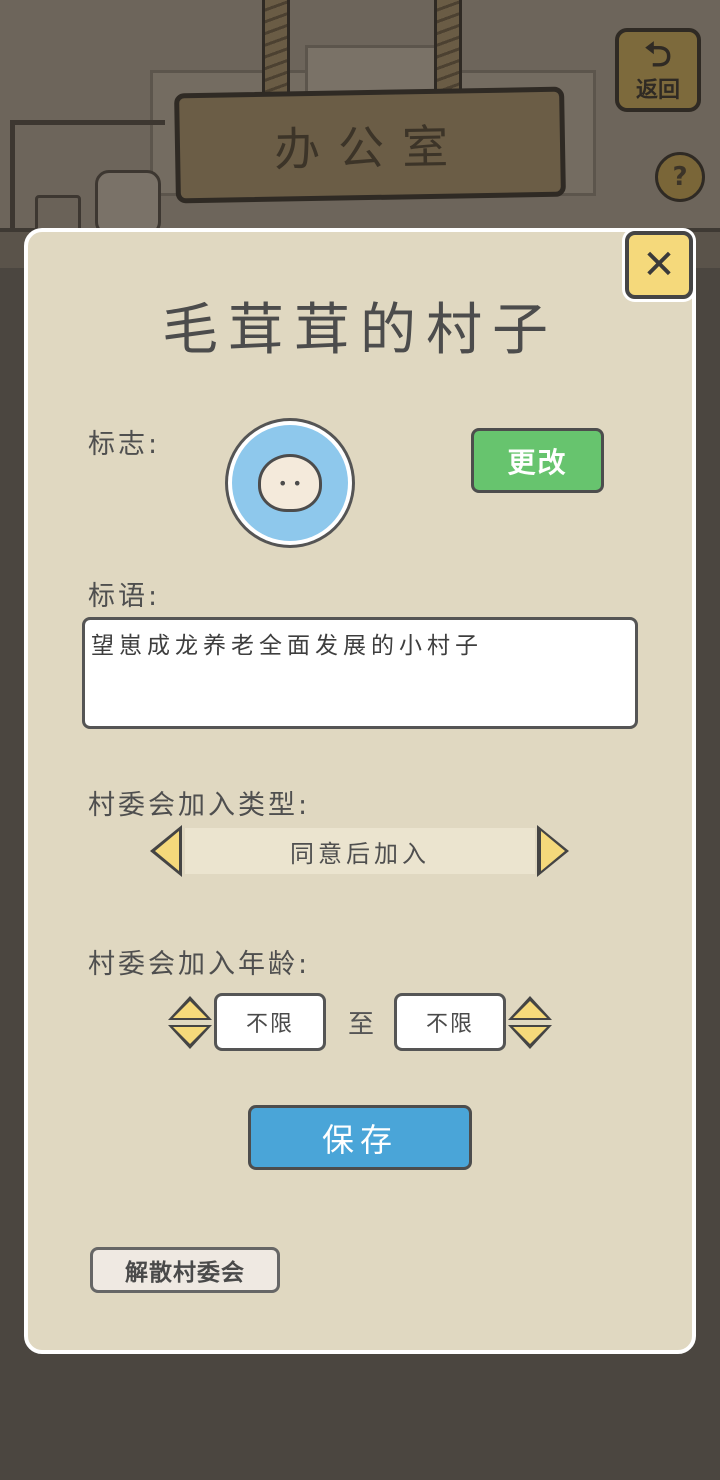 This screenshot has height=1480, width=720. Describe the element at coordinates (450, 1022) in the screenshot. I see `age-max-field: 不限` at that location.